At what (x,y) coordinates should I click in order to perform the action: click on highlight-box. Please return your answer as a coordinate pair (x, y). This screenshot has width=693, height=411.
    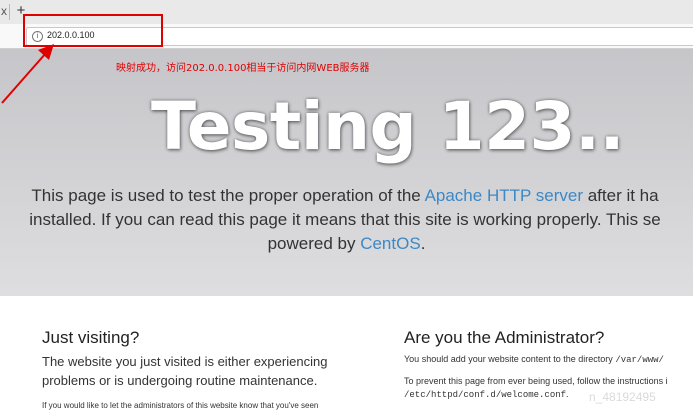
    Looking at the image, I should click on (93, 30).